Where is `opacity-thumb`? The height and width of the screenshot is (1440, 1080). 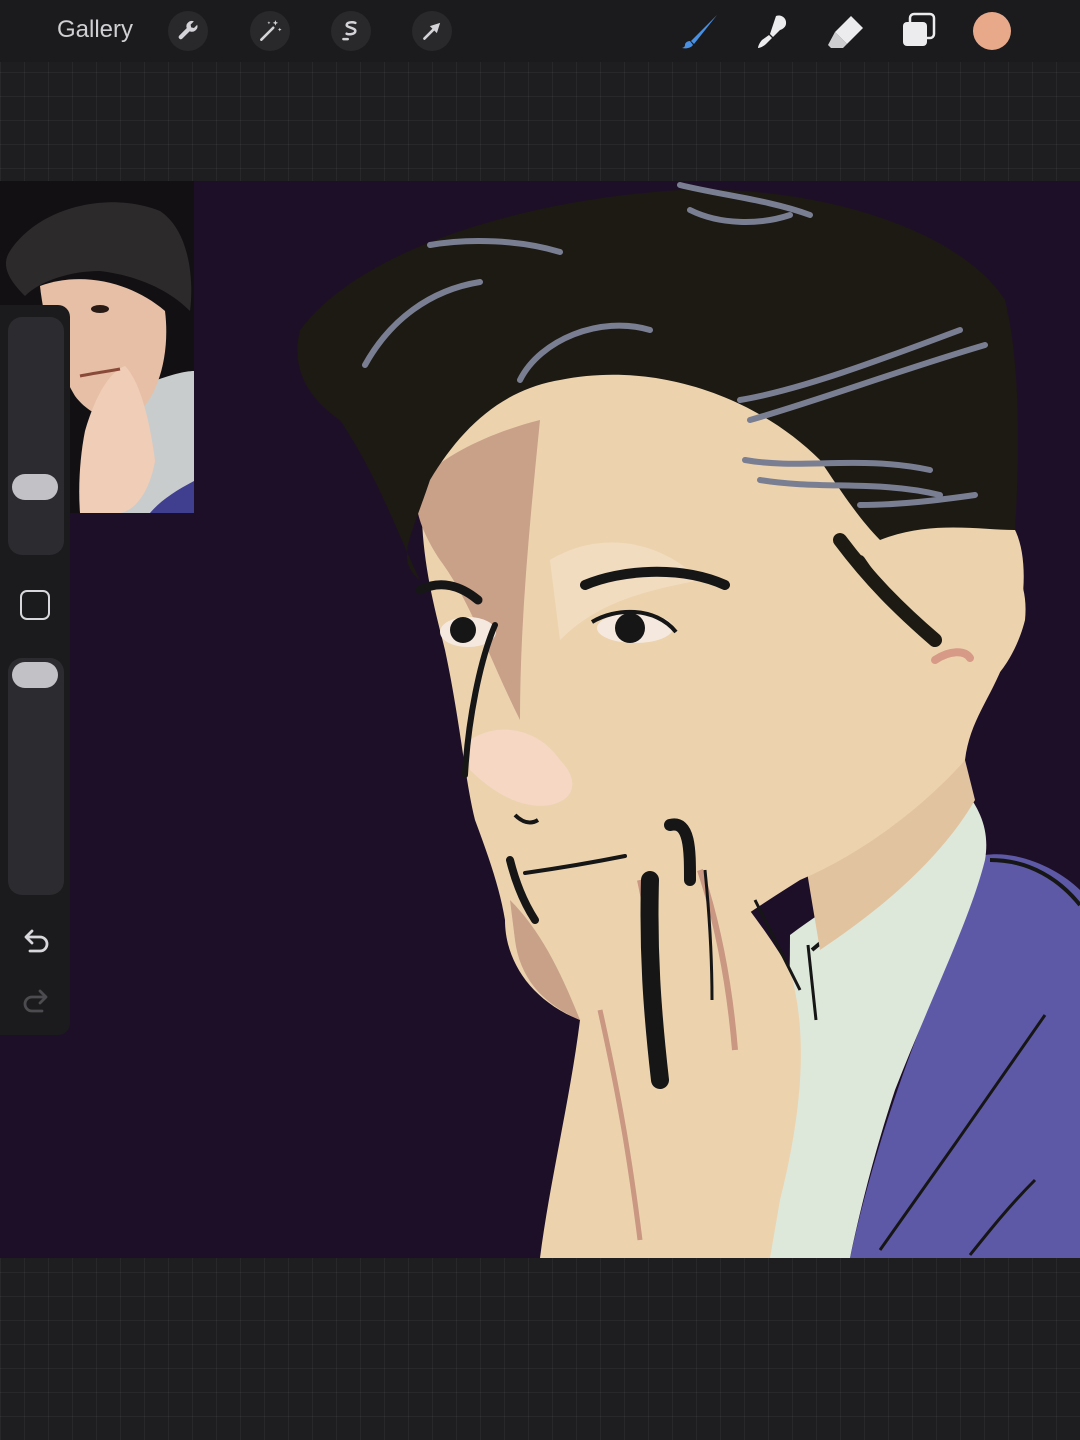
opacity-thumb is located at coordinates (35, 675).